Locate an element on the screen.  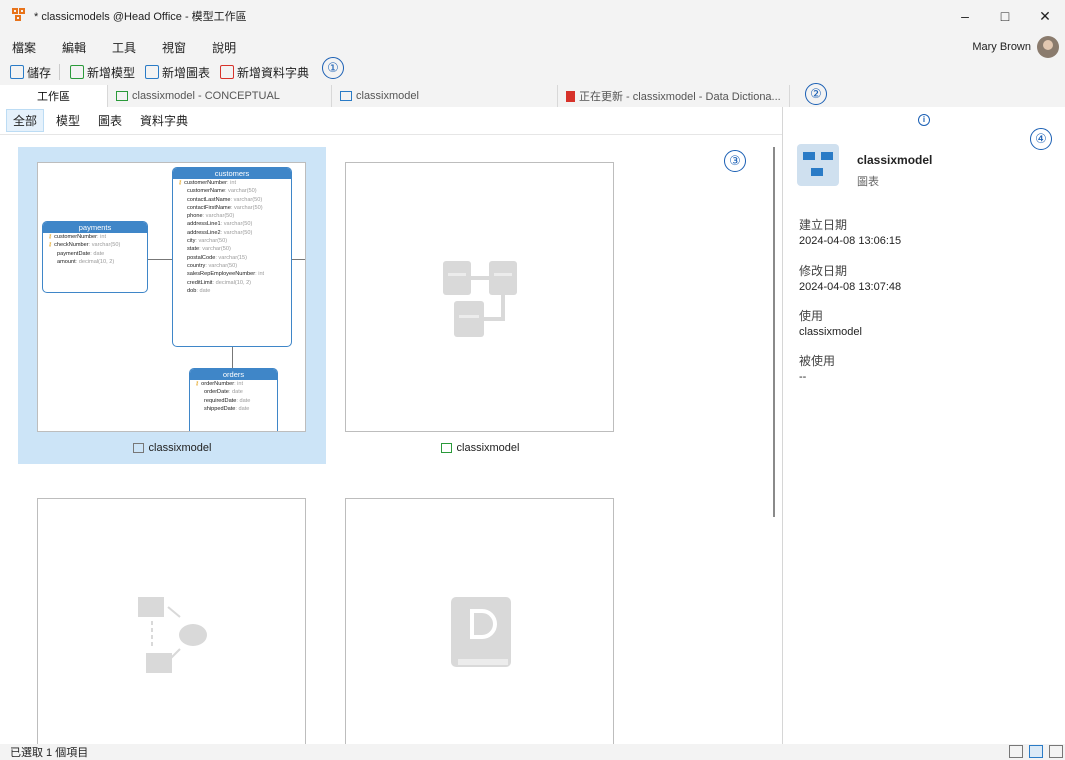
object-name: classixmodel is located at coordinates (895, 160).